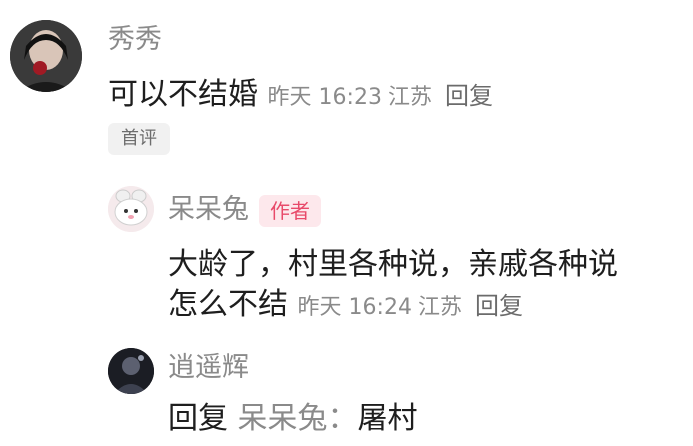  Describe the element at coordinates (198, 418) in the screenshot. I see `reply-prefix: 回复` at that location.